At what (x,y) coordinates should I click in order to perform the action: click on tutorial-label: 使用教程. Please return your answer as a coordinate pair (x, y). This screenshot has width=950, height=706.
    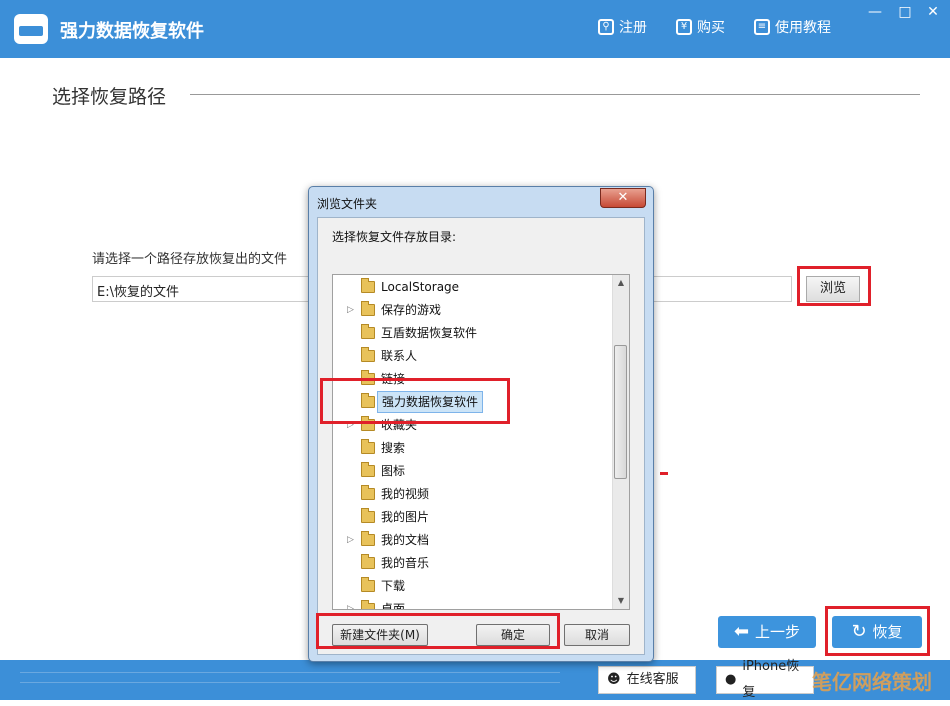
    Looking at the image, I should click on (803, 28).